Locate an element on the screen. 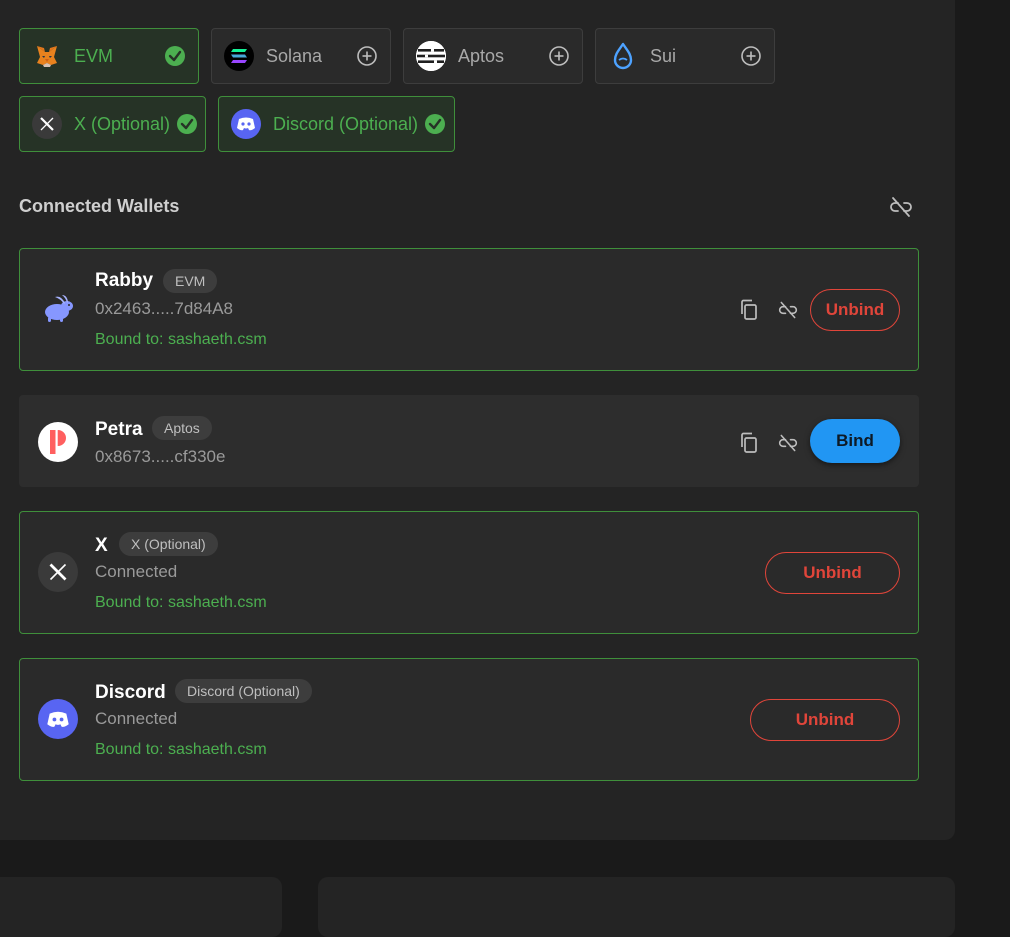 The width and height of the screenshot is (1010, 937). solana-icon is located at coordinates (239, 56).